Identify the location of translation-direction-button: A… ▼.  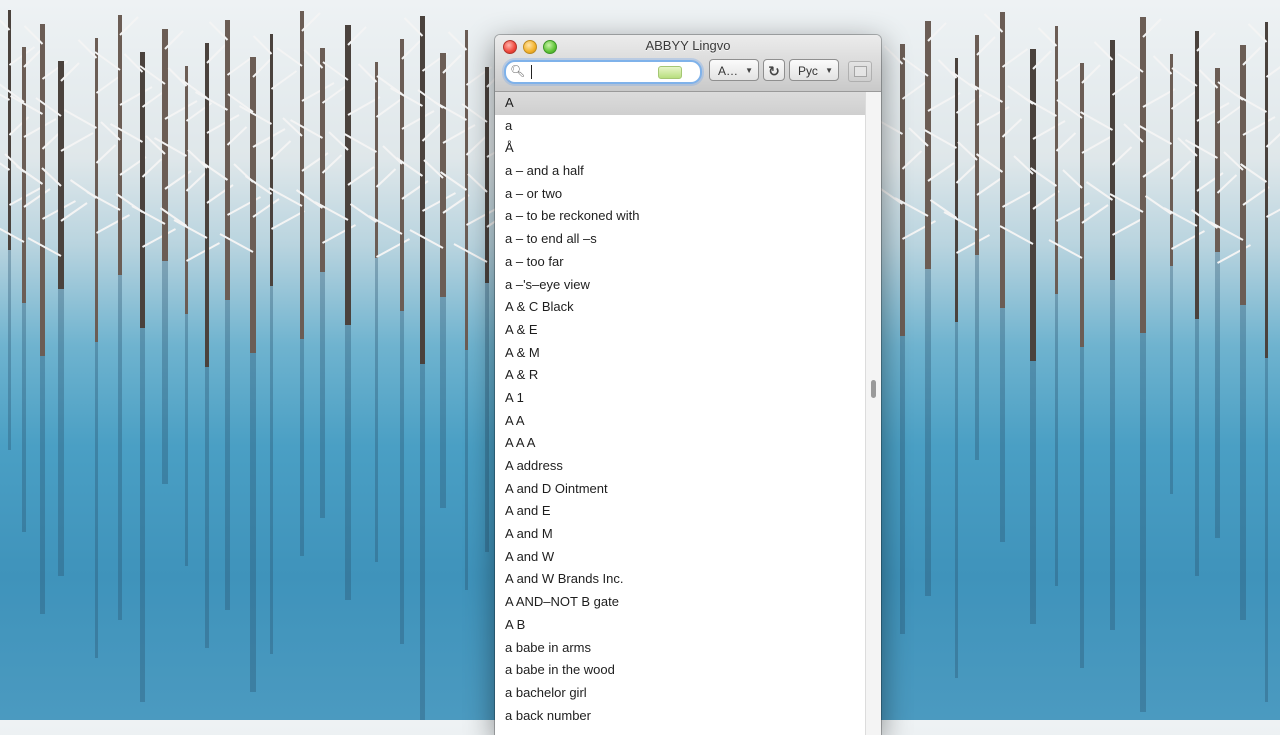
(734, 70).